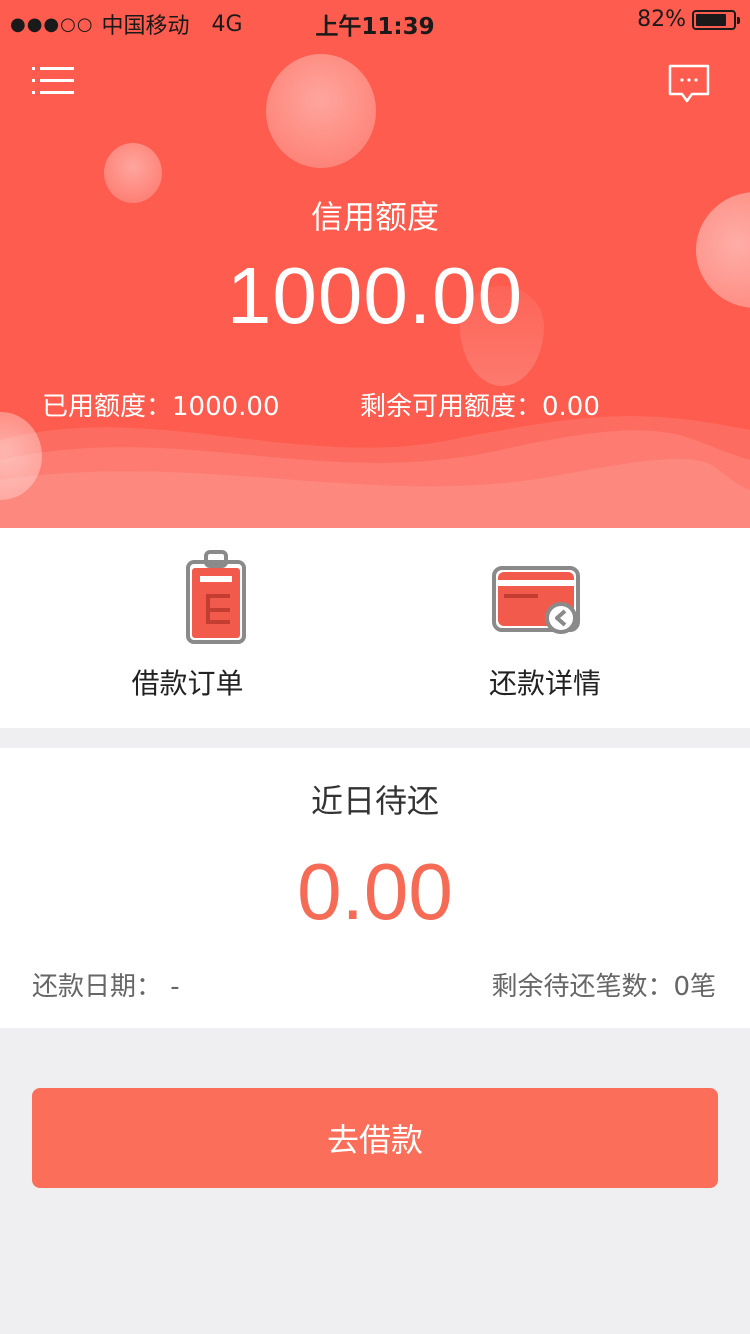 Image resolution: width=750 pixels, height=1334 pixels. I want to click on borrow-button: 去借款, so click(375, 1138).